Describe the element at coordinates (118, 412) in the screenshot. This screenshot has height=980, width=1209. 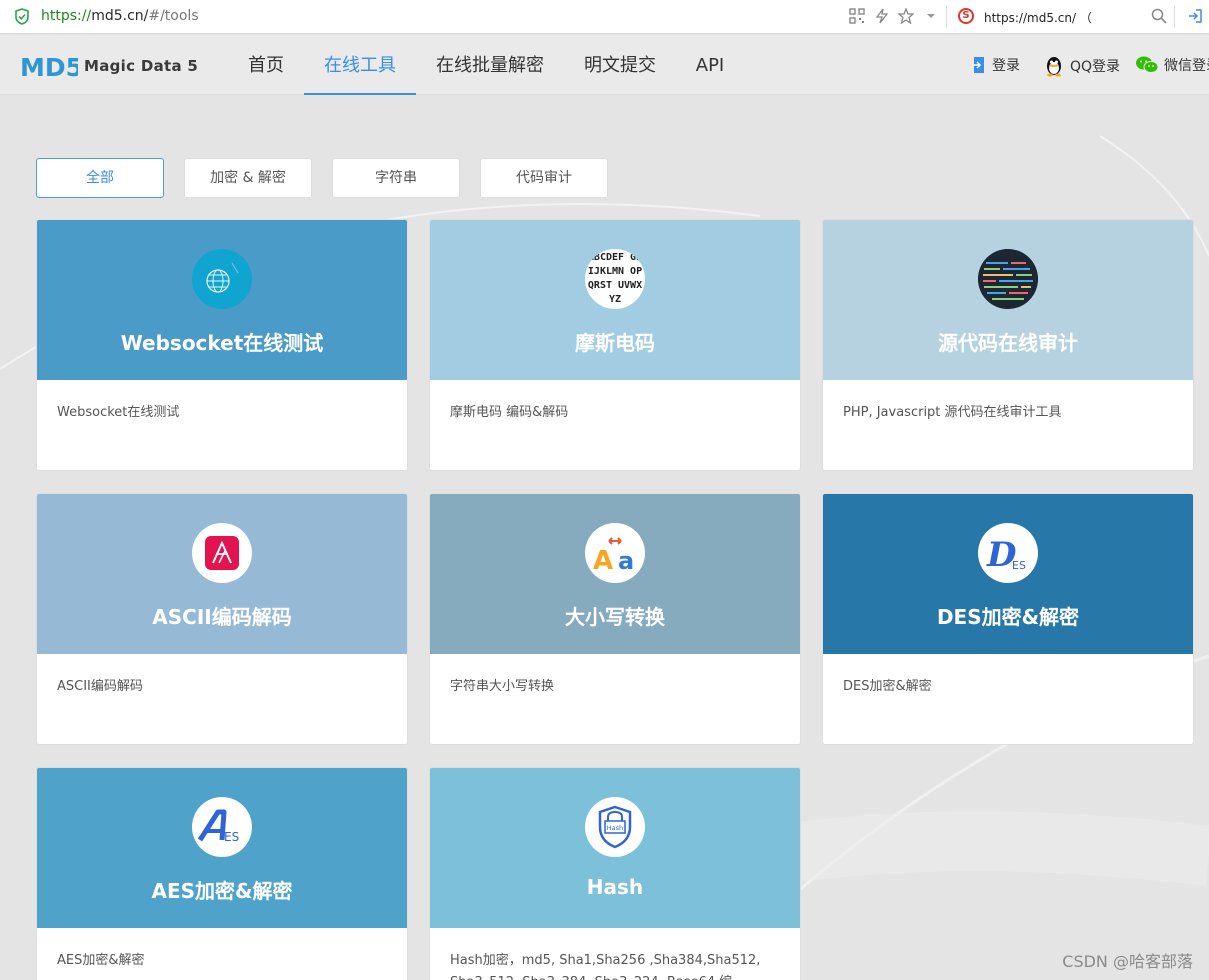
I see `card-description: Websocket在线测试` at that location.